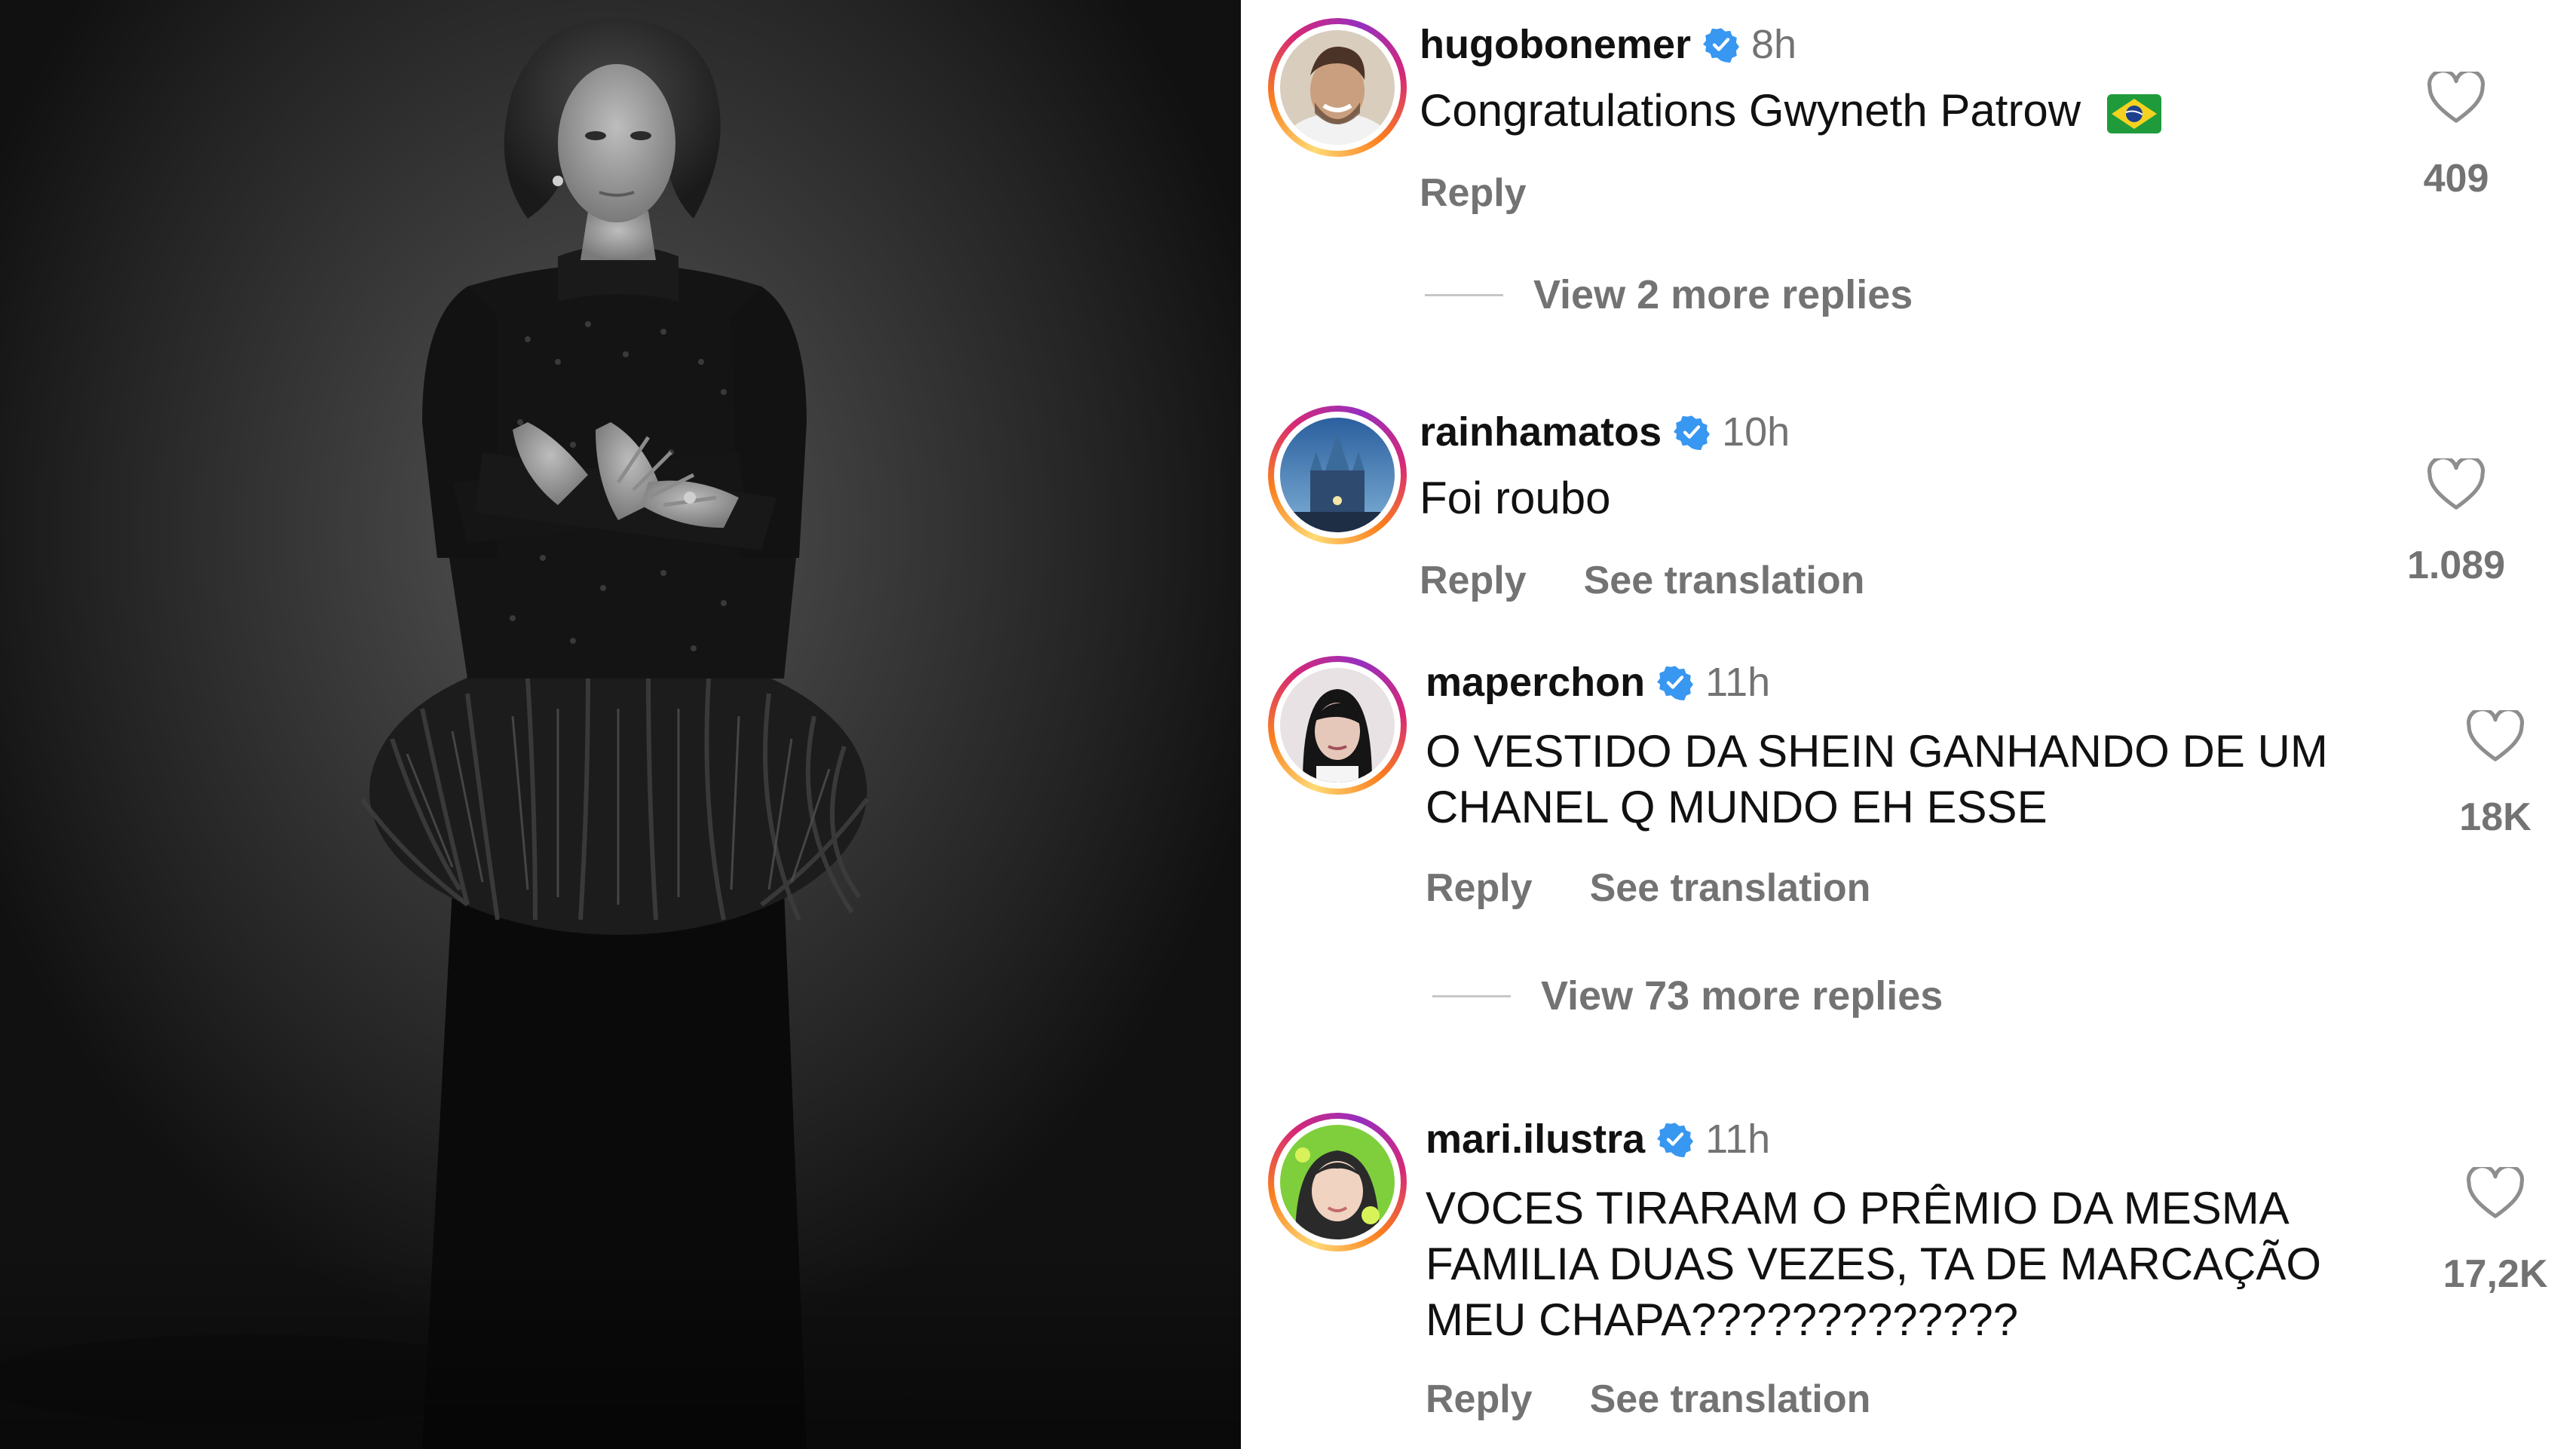 This screenshot has width=2576, height=1449. I want to click on like-count: 409, so click(2456, 179).